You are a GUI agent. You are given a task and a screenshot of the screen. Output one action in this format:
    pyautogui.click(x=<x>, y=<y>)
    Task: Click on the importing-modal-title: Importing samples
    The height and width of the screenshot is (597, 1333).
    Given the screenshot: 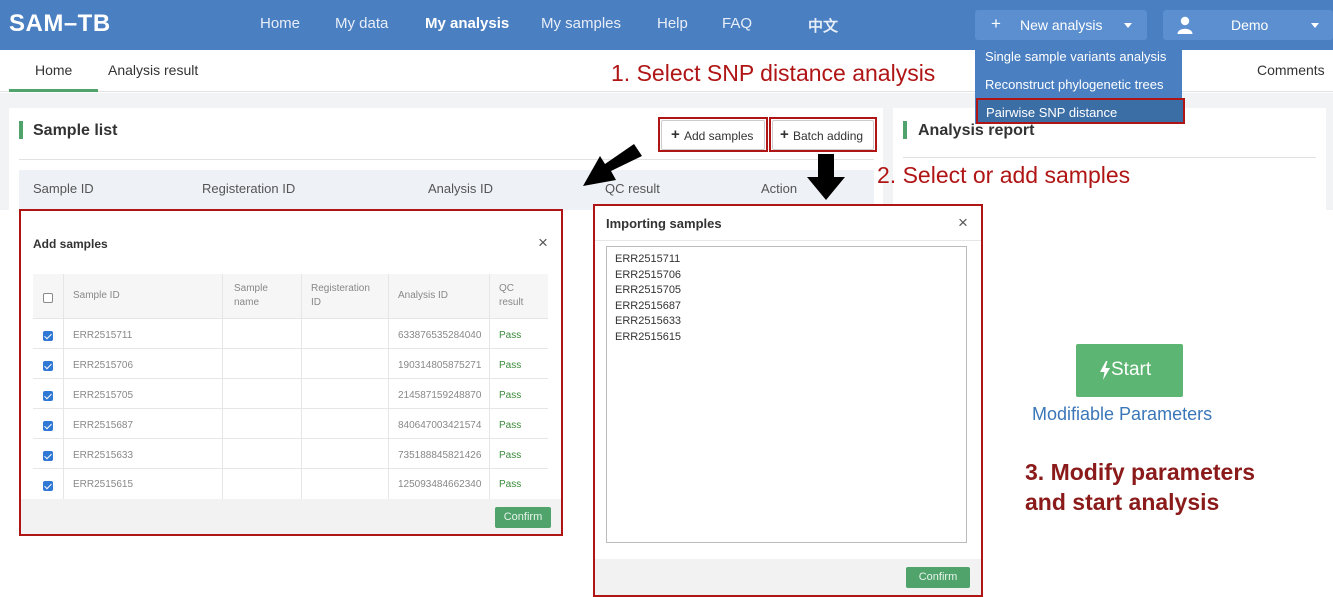 What is the action you would take?
    pyautogui.click(x=664, y=223)
    